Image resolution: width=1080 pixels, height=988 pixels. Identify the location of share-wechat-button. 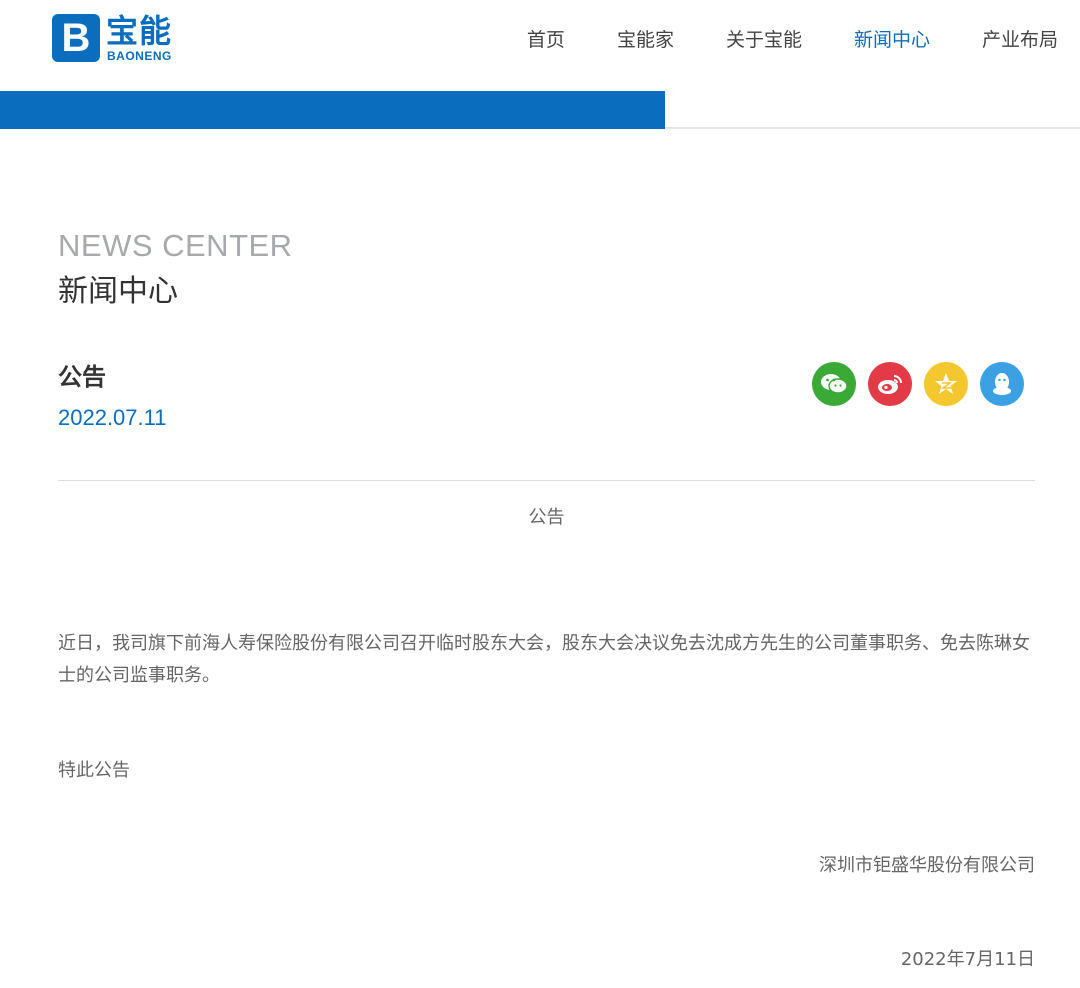
(834, 384).